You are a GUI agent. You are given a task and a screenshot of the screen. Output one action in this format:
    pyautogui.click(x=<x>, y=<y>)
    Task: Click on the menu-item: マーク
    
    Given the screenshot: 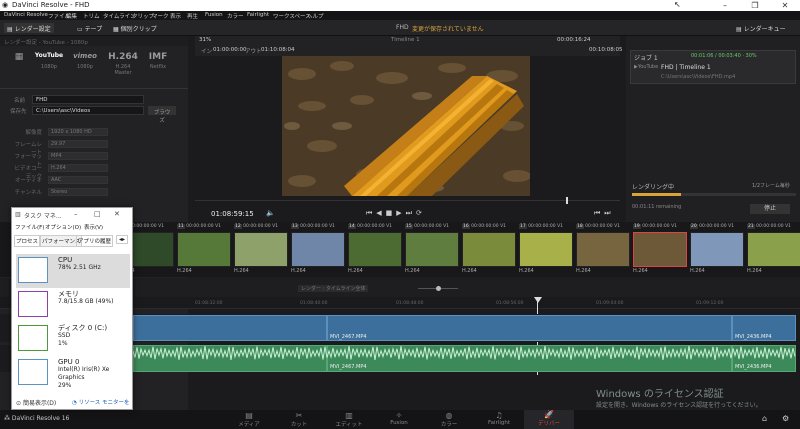 What is the action you would take?
    pyautogui.click(x=160, y=16)
    